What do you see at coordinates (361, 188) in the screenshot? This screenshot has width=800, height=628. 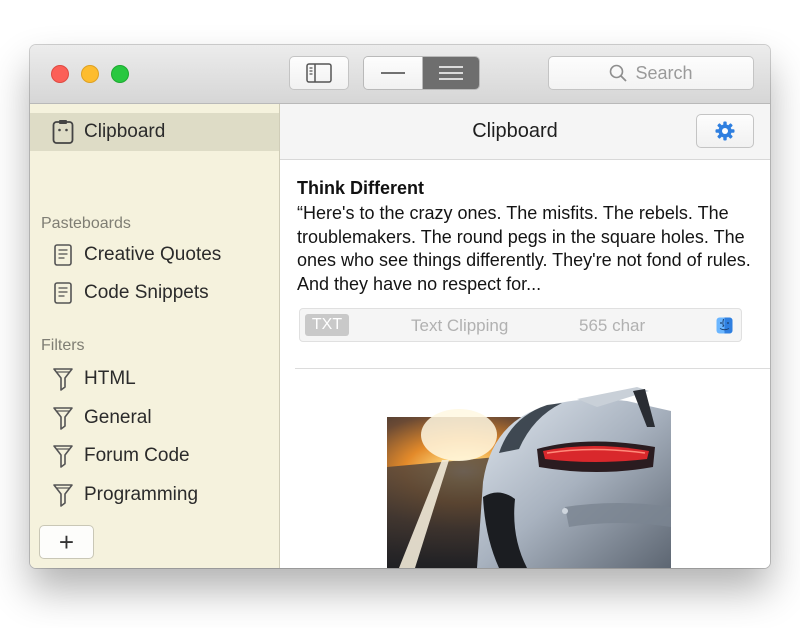 I see `clip-title: Think Different` at bounding box center [361, 188].